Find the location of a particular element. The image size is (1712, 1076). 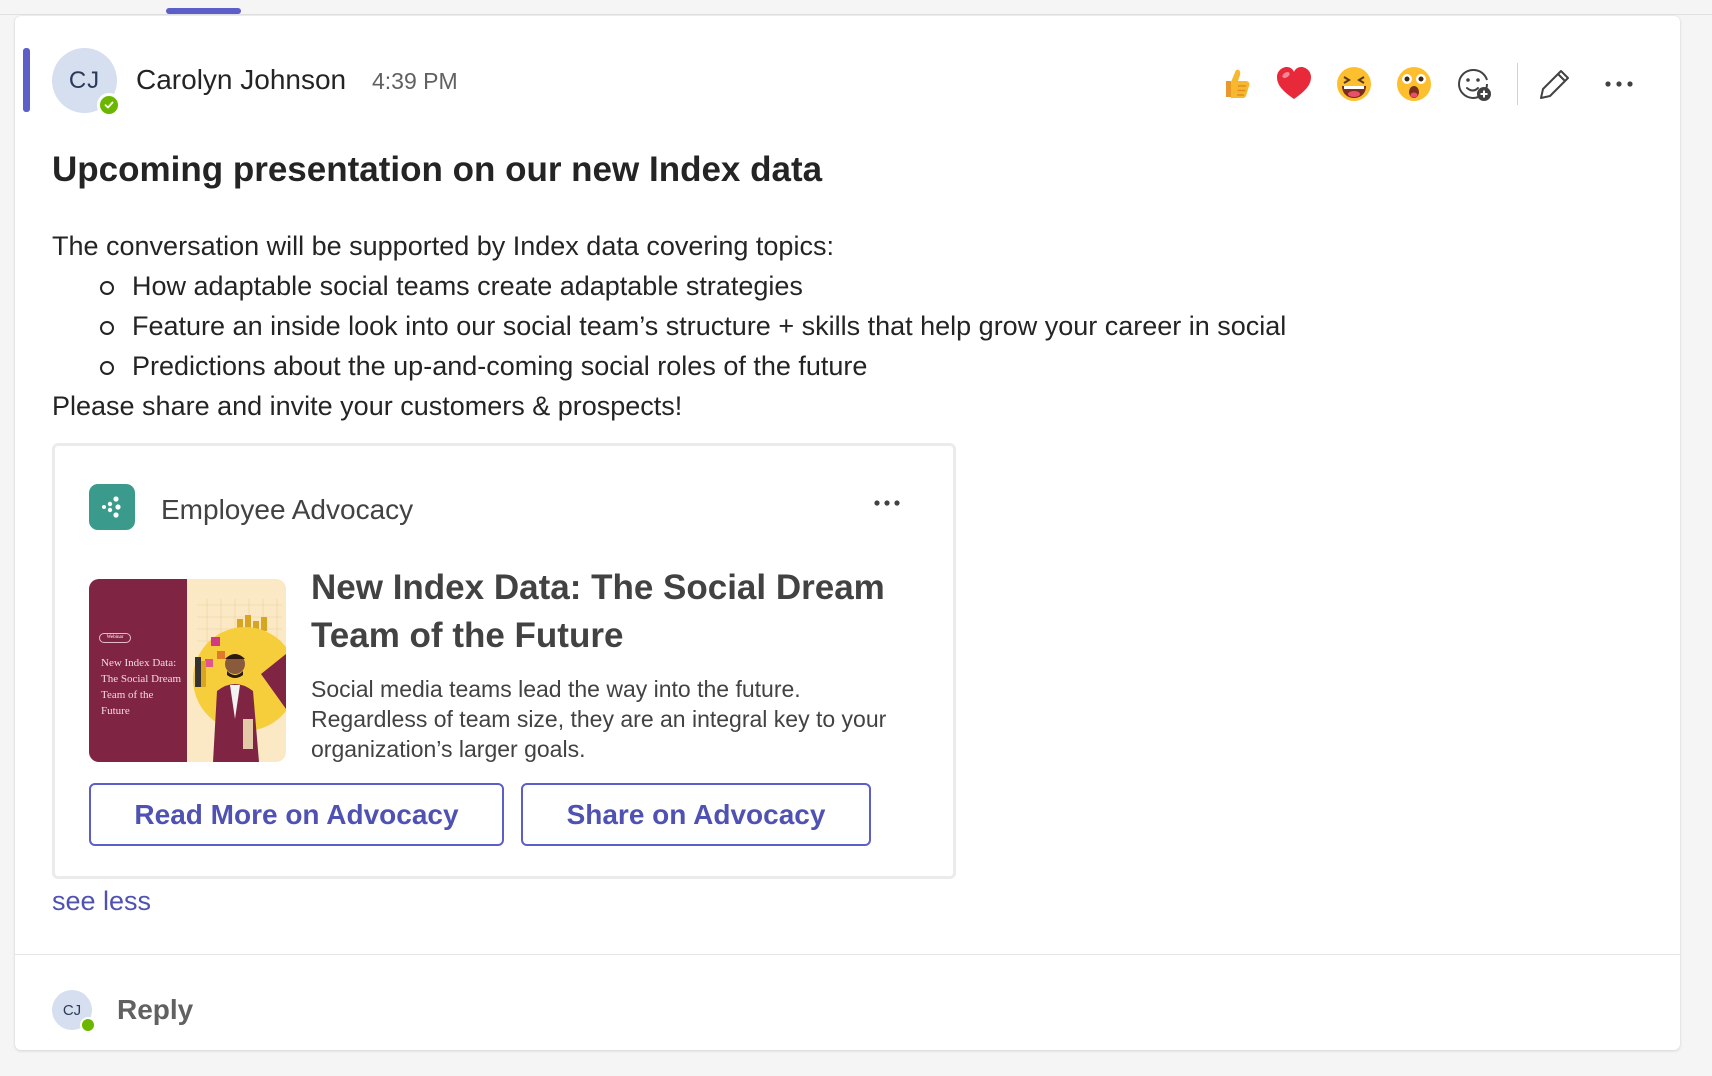

thumbnail-badge: Webinar is located at coordinates (115, 638).